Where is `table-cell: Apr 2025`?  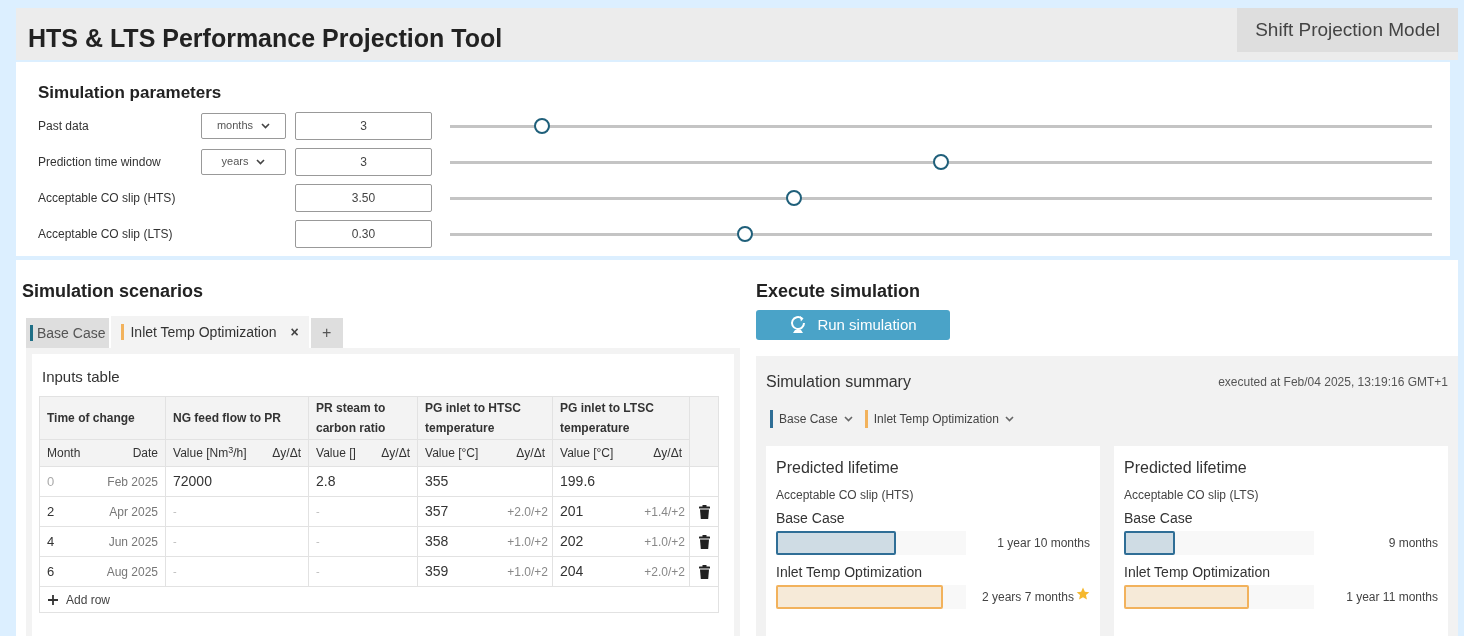 table-cell: Apr 2025 is located at coordinates (132, 511).